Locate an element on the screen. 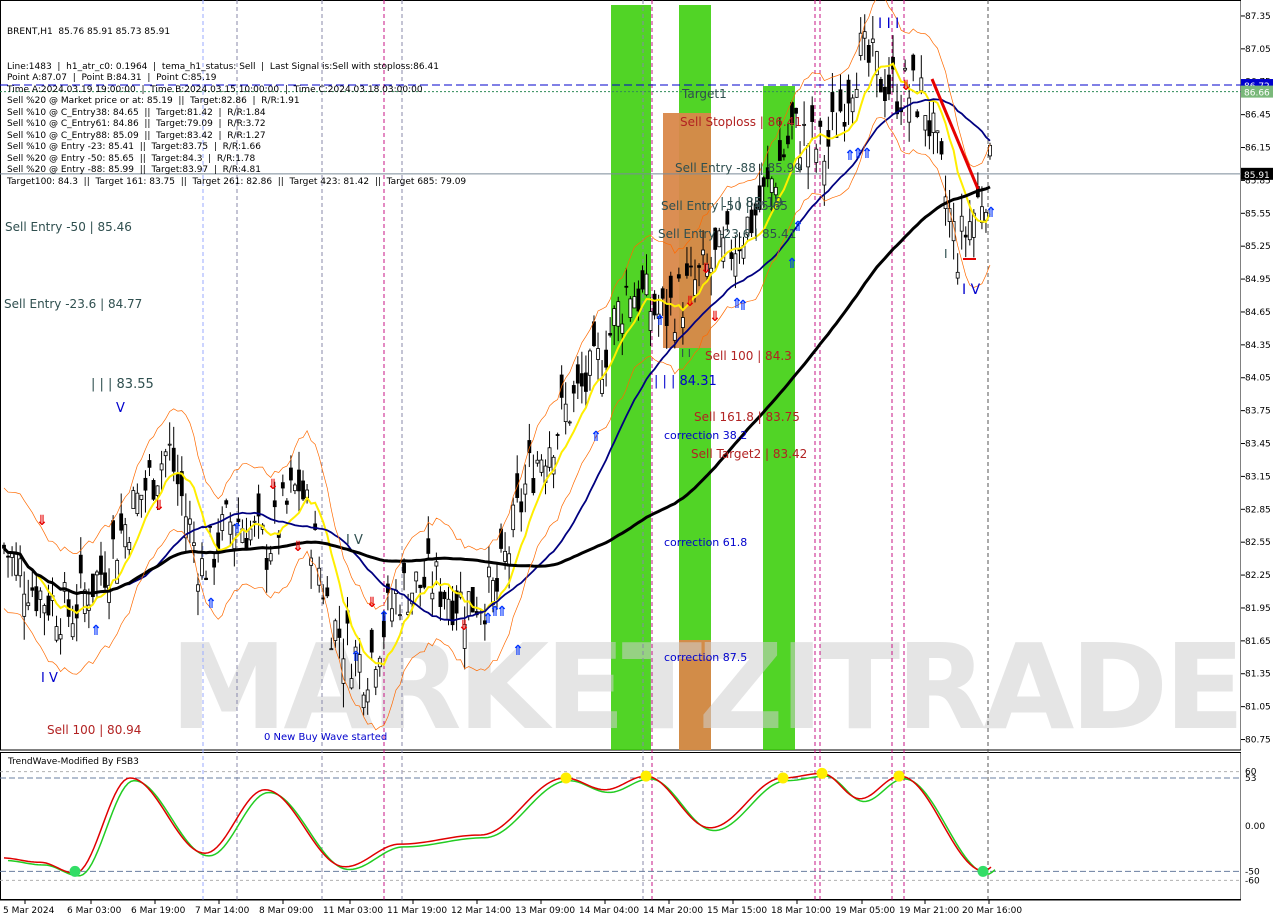 This screenshot has width=1280, height=920. x-tick-label: 19 Mar 21:00 is located at coordinates (929, 911).